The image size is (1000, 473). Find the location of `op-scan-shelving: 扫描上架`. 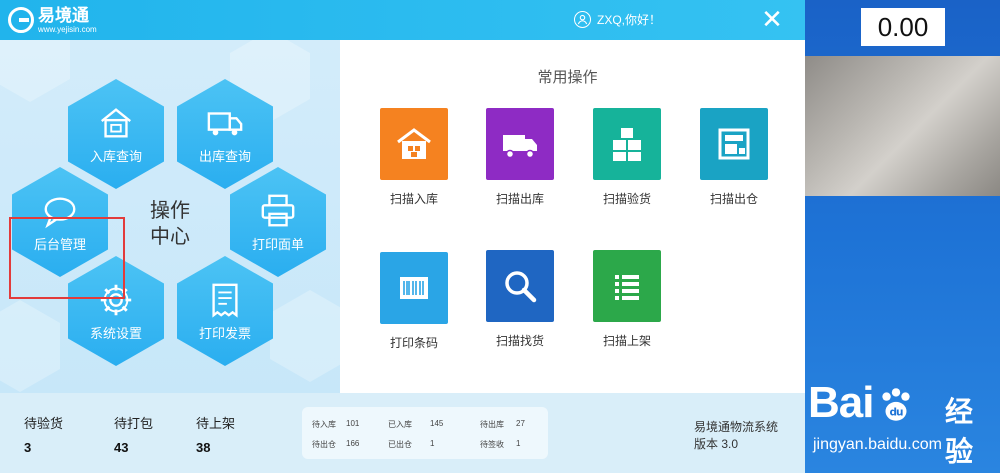

op-scan-shelving: 扫描上架 is located at coordinates (627, 299).